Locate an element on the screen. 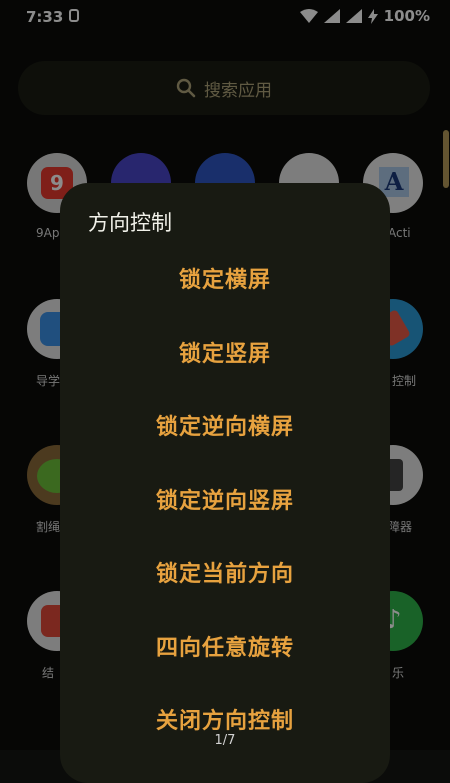  option-lock-landscape: 锁定横屏 is located at coordinates (225, 278).